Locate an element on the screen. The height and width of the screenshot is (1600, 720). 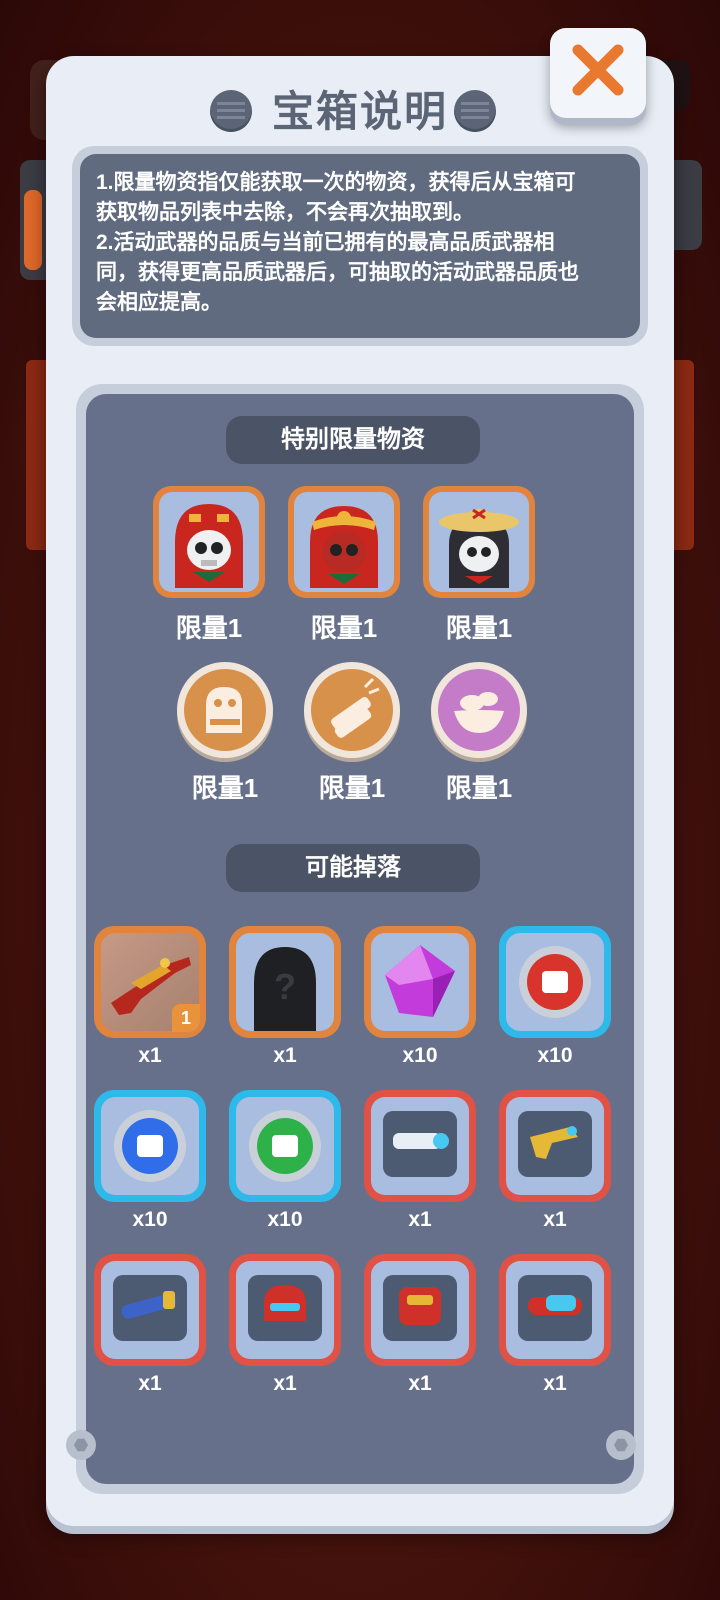
possible-drops-title: 可能掉落 is located at coordinates (353, 868).